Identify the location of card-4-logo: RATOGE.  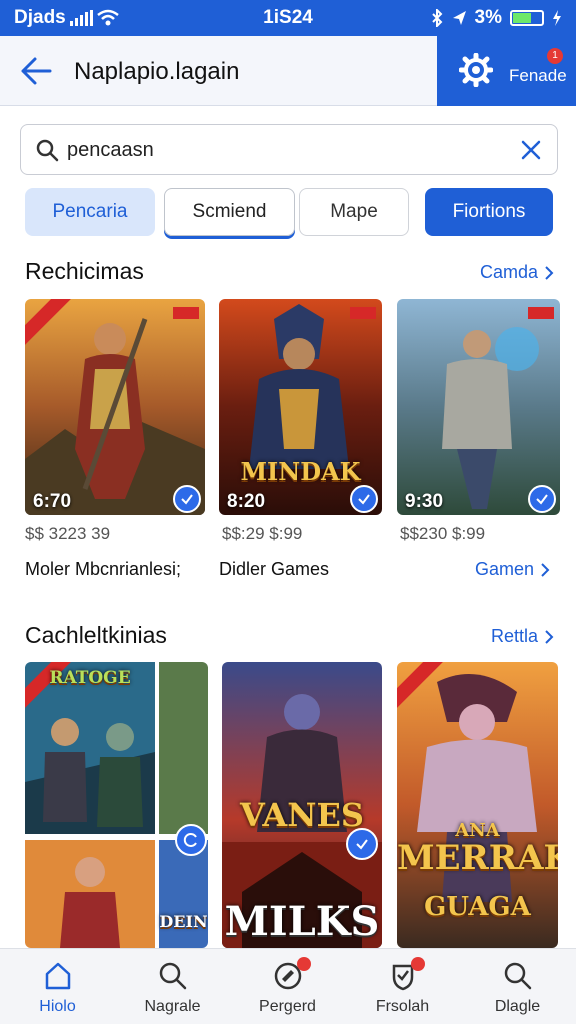
(90, 678).